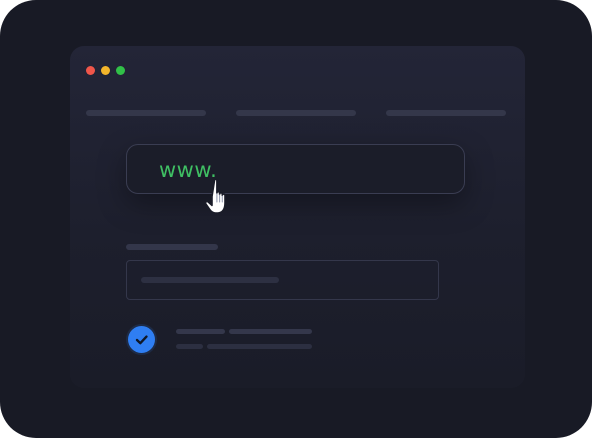 The width and height of the screenshot is (592, 438). I want to click on maximize-window-button, so click(120, 70).